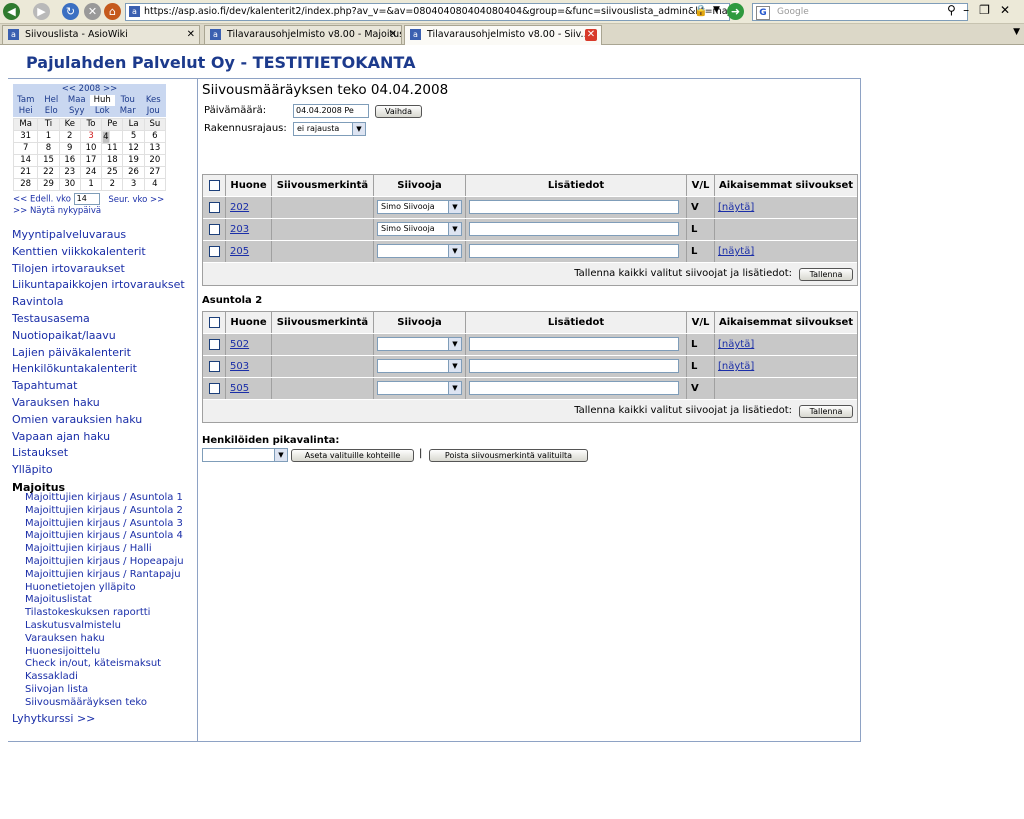  I want to click on nav-item: Listaukset, so click(98, 453).